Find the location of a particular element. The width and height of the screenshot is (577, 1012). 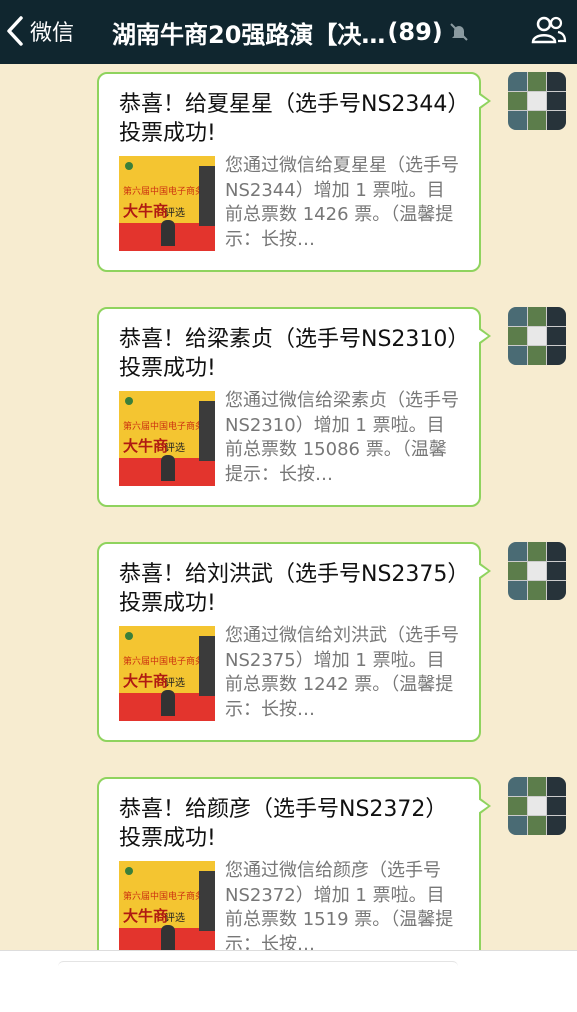

back-button: 微信 is located at coordinates (40, 31).